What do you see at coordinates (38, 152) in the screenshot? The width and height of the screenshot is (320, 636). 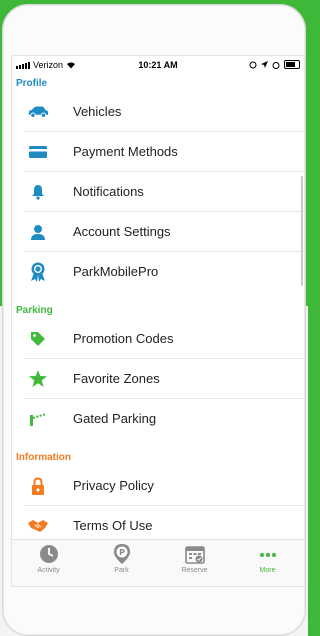 I see `credit-card-icon` at bounding box center [38, 152].